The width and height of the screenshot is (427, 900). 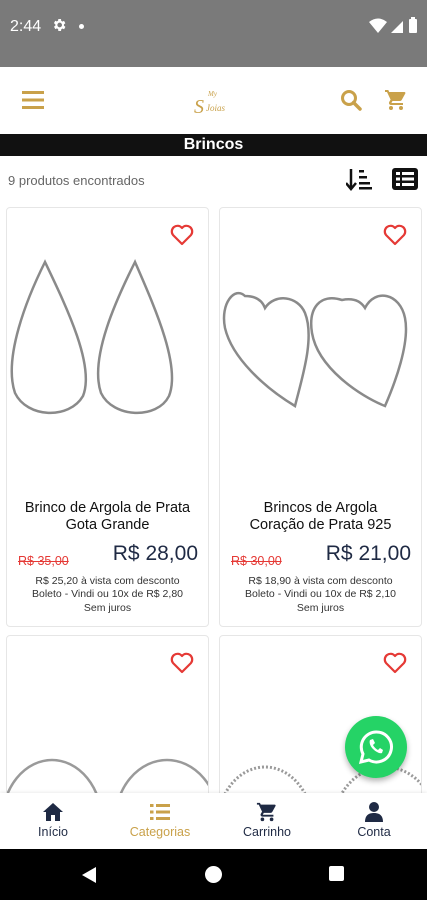 I want to click on whatsapp-icon, so click(x=375, y=747).